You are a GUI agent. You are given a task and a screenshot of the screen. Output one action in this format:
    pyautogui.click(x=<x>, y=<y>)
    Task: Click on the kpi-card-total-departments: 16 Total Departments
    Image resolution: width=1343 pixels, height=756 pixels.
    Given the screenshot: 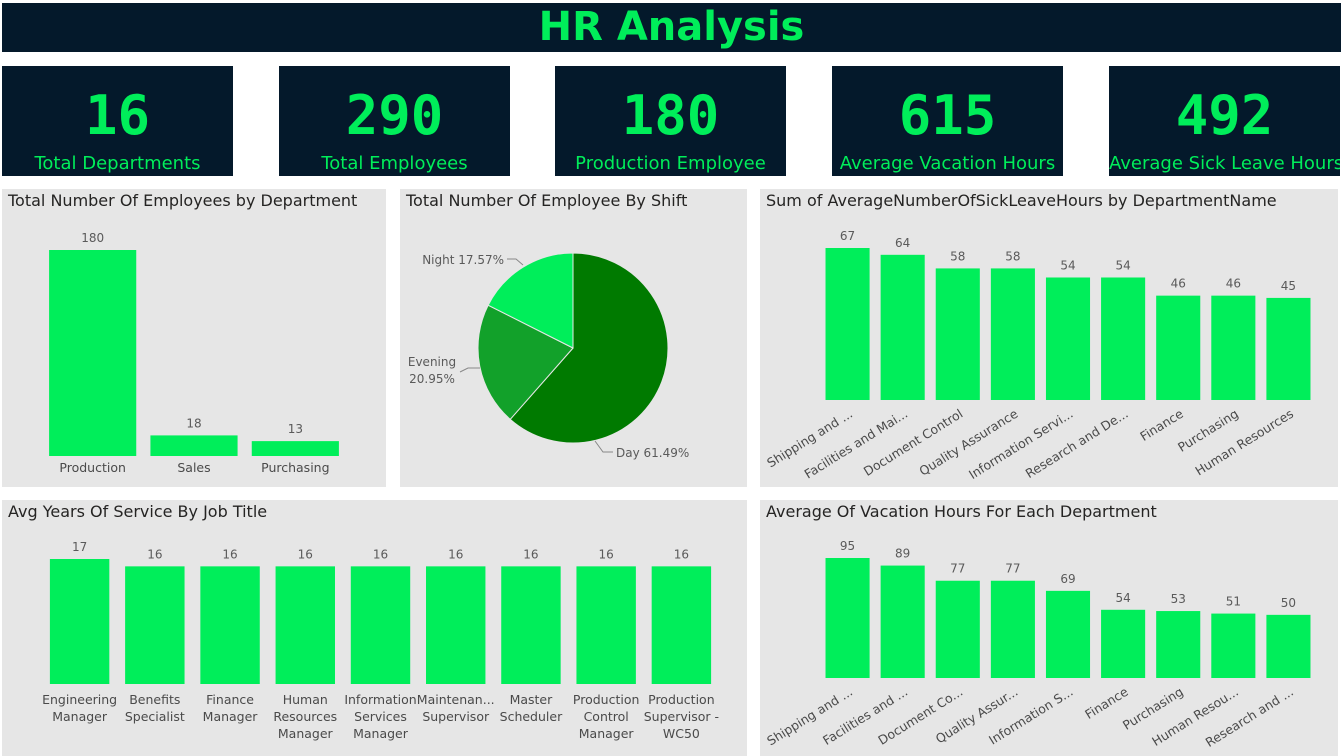 What is the action you would take?
    pyautogui.click(x=117, y=121)
    